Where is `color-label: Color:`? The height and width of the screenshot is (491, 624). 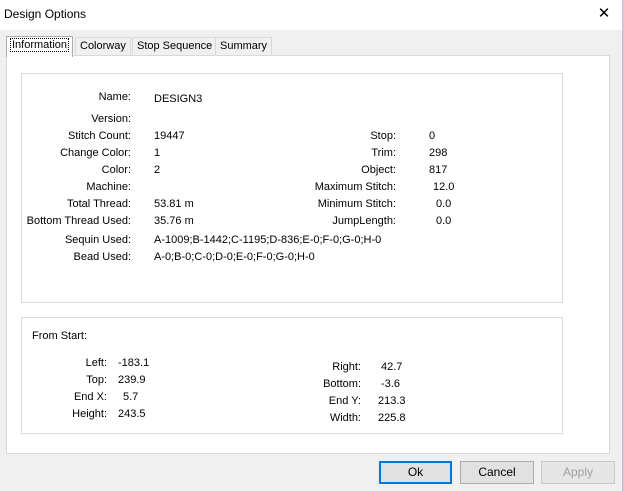
color-label: Color: is located at coordinates (116, 170).